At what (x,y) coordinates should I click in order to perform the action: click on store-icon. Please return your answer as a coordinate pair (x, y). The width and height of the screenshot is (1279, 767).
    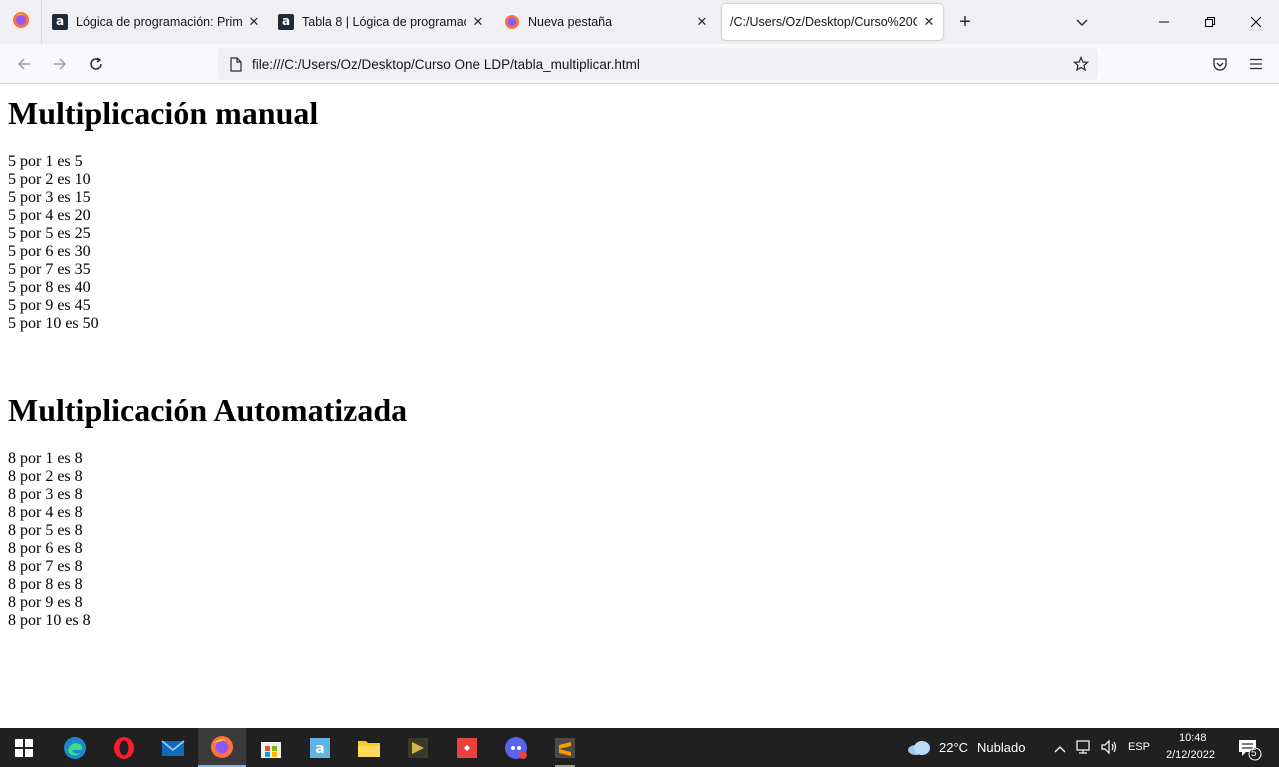
    Looking at the image, I should click on (271, 749).